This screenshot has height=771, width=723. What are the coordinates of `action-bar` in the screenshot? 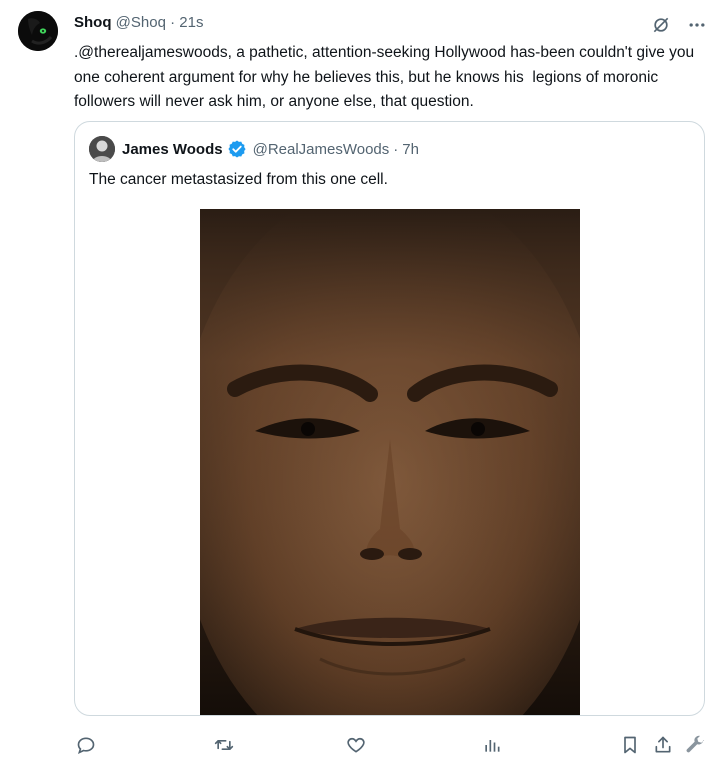 It's located at (361, 745).